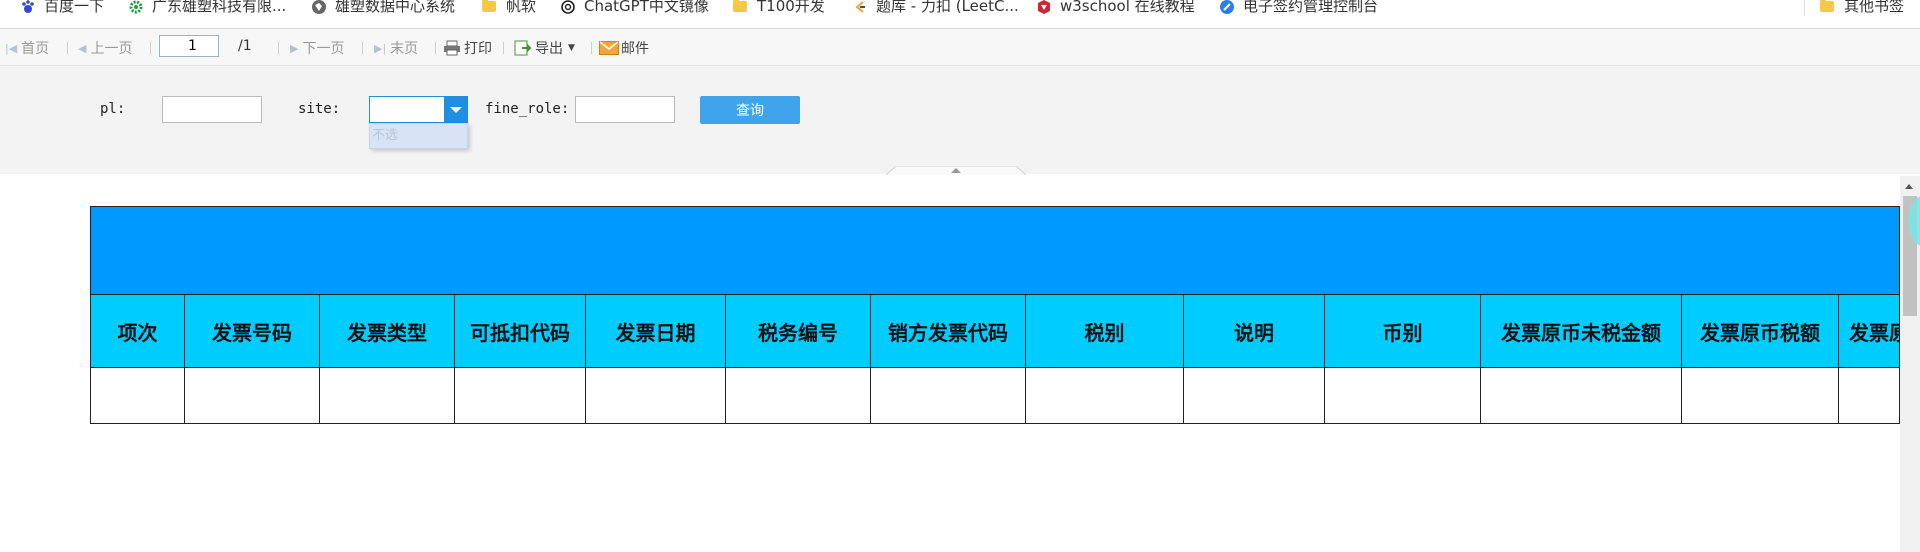 This screenshot has height=552, width=1920. Describe the element at coordinates (1869, 331) in the screenshot. I see `column-header: 发票原` at that location.